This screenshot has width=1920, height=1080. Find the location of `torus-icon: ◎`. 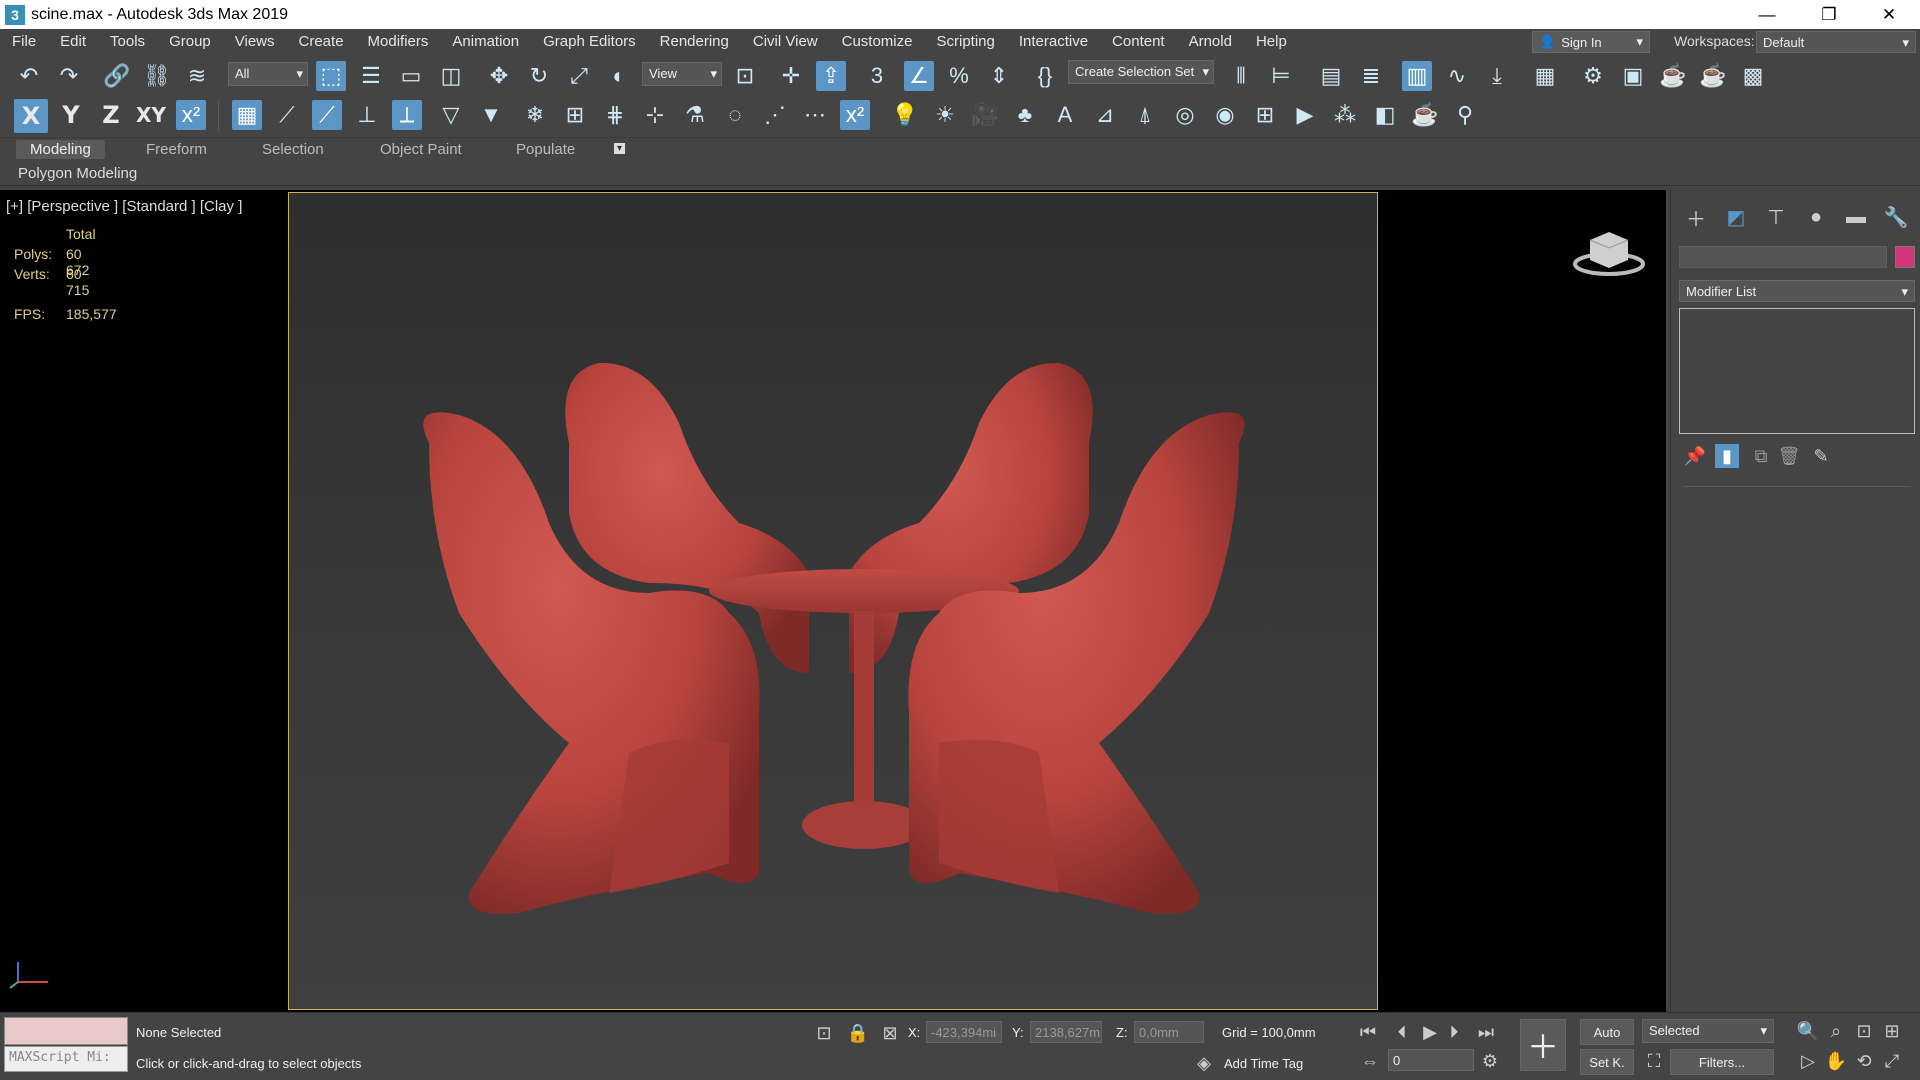

torus-icon: ◎ is located at coordinates (1185, 115).